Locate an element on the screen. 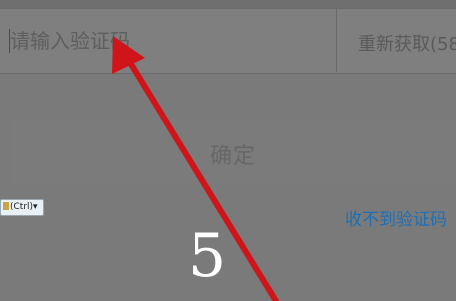 This screenshot has width=456, height=301. arrow-head is located at coordinates (128, 55).